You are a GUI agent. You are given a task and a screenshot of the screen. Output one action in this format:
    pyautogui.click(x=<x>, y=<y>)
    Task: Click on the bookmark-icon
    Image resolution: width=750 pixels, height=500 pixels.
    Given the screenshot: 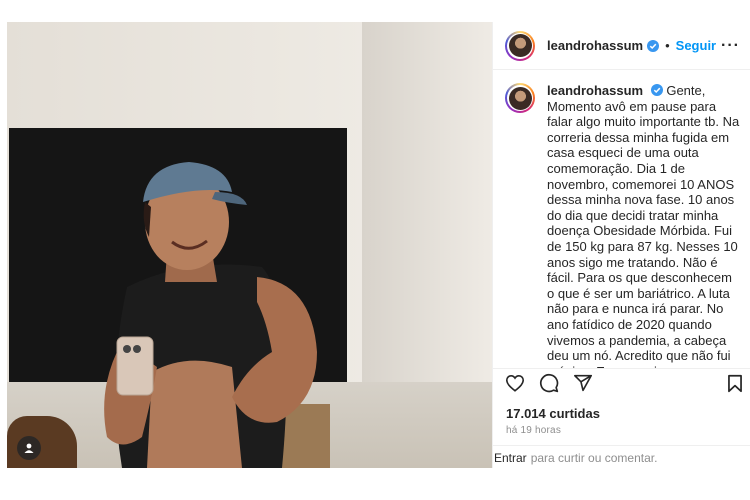 What is the action you would take?
    pyautogui.click(x=735, y=383)
    